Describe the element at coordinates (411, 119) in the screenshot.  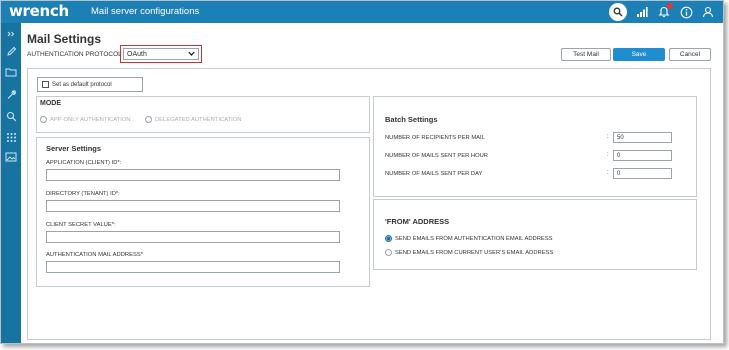
I see `batch-settings-title: Batch Settings` at that location.